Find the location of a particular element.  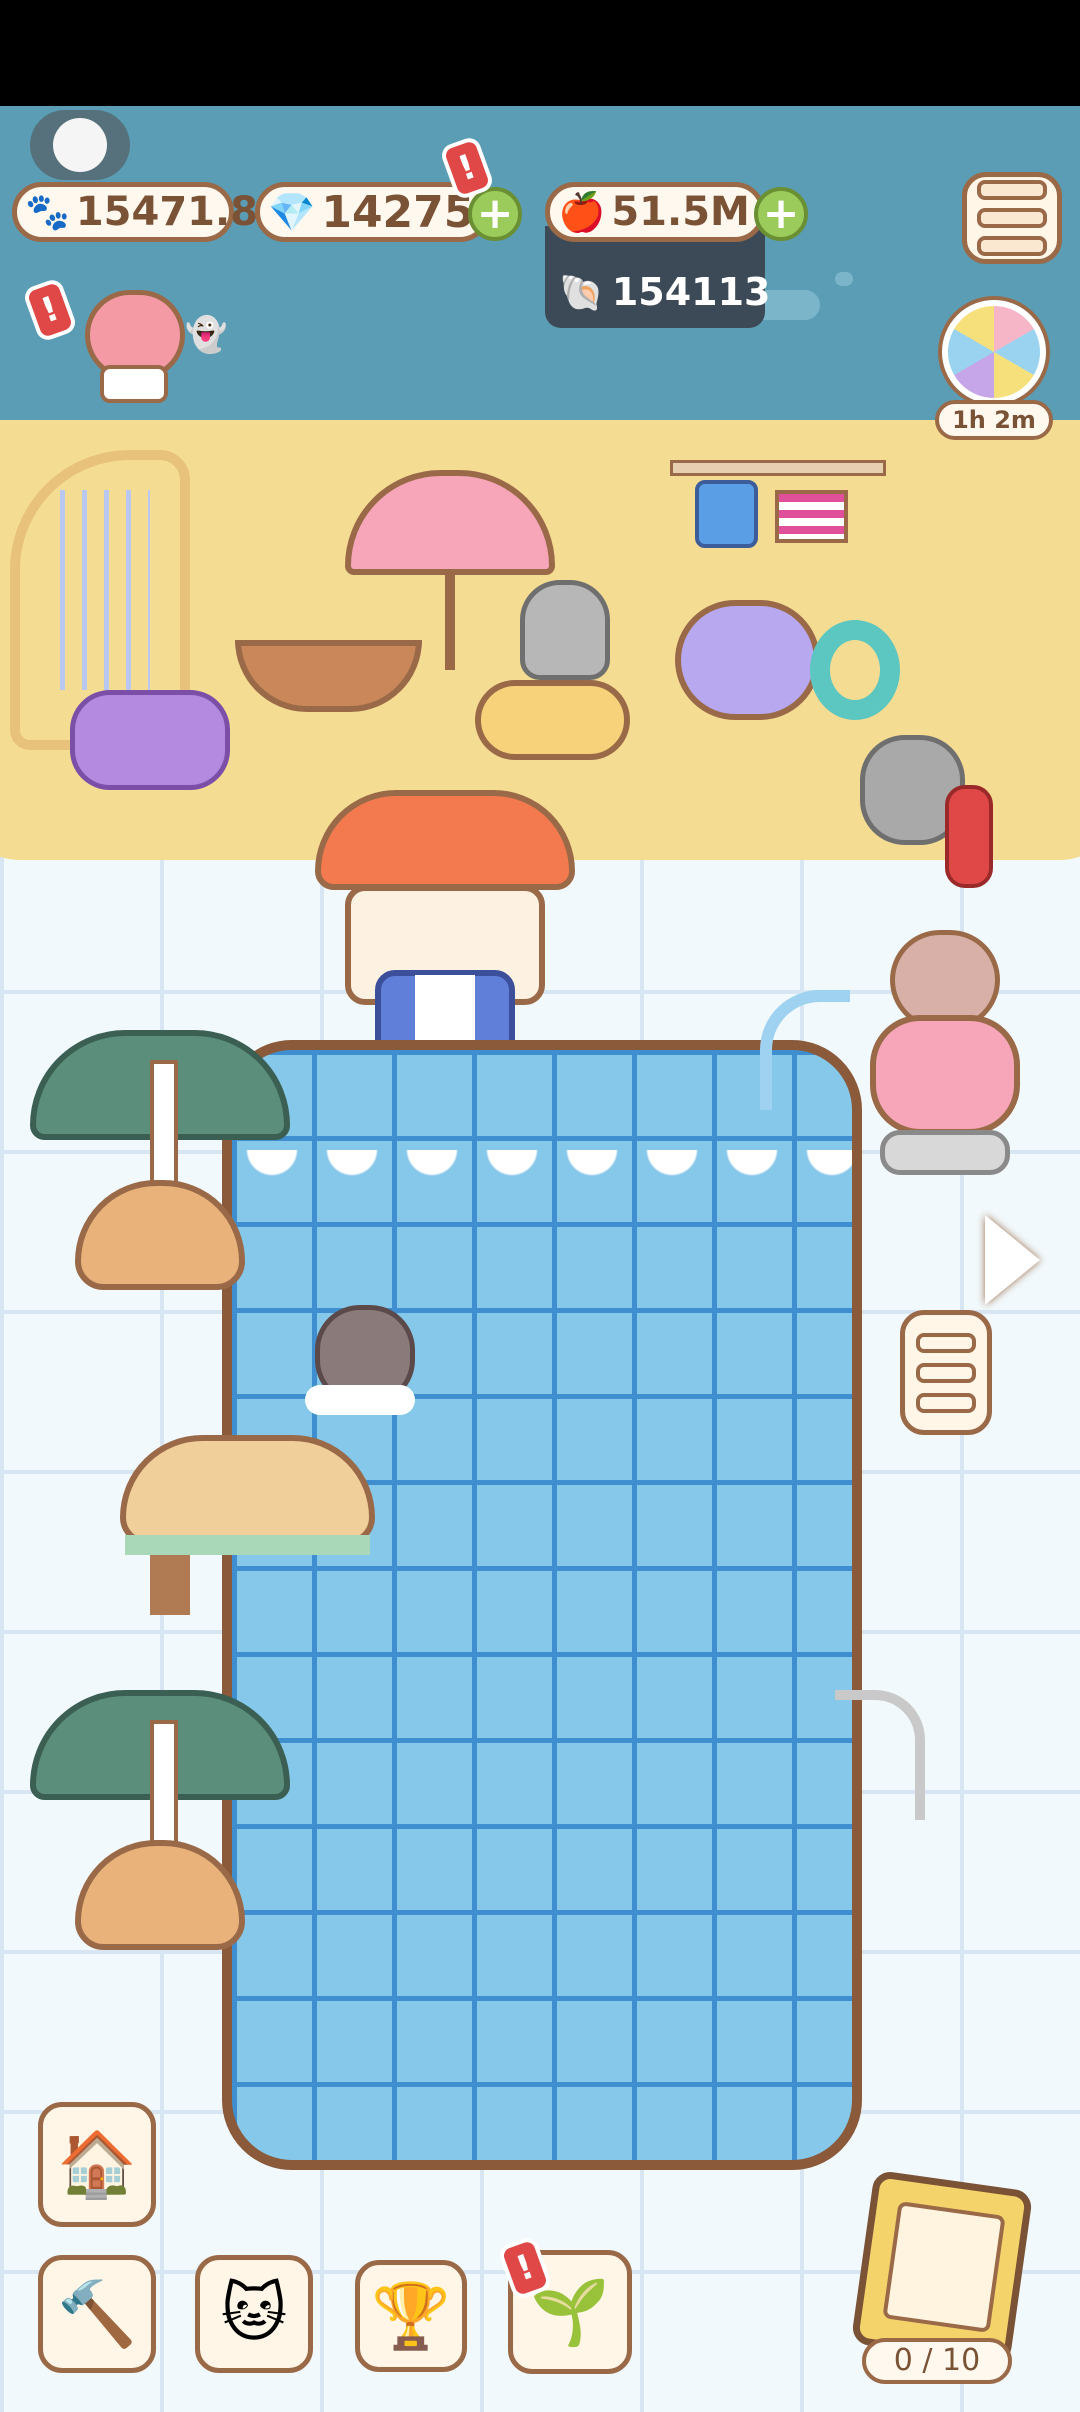

mouse-character is located at coordinates (950, 1060).